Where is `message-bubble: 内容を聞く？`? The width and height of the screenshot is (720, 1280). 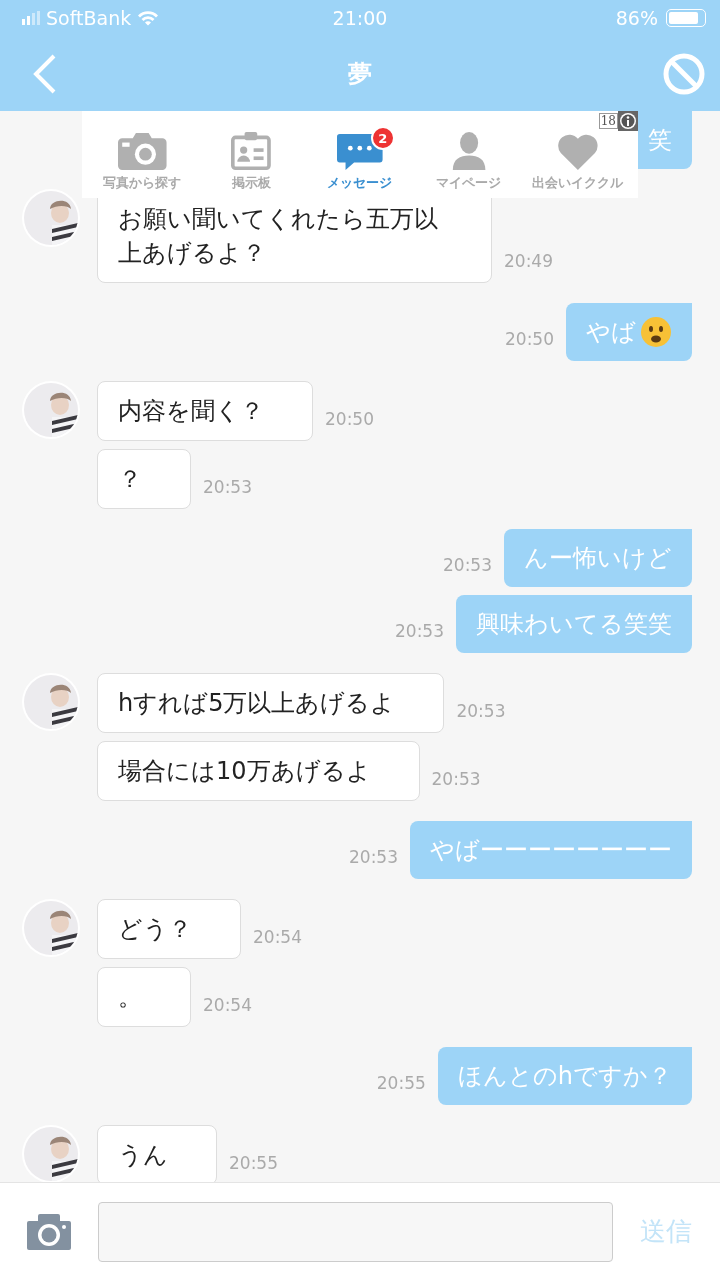 message-bubble: 内容を聞く？ is located at coordinates (205, 411).